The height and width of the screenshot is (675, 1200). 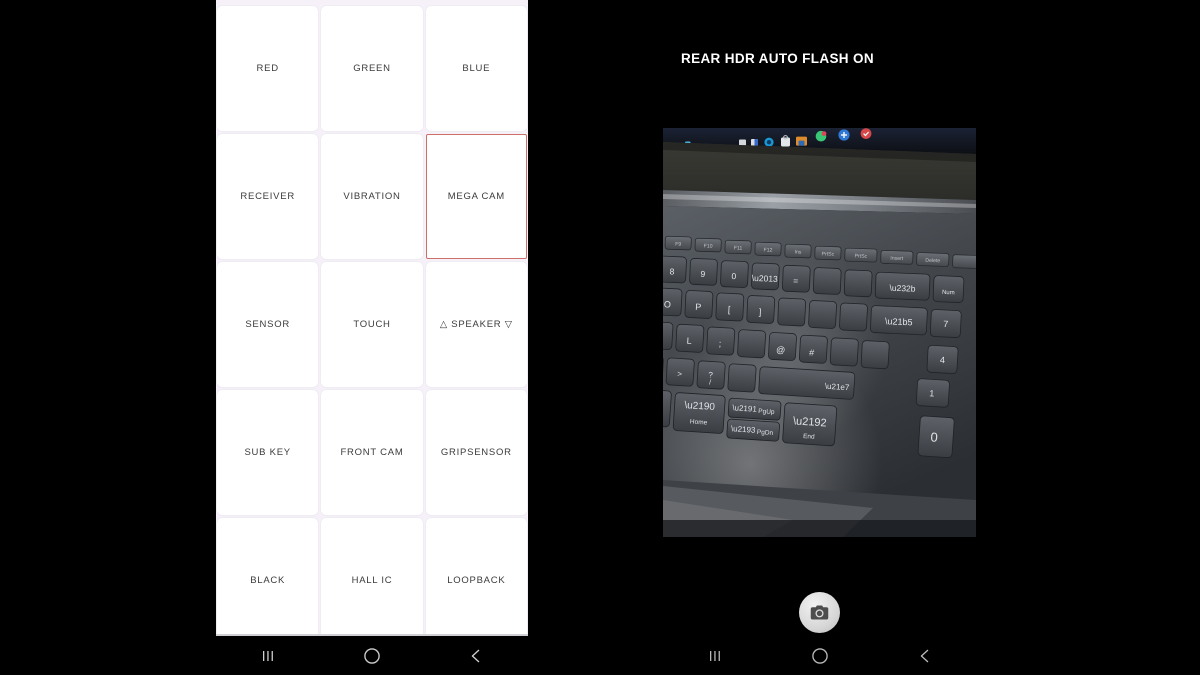 I want to click on right-navigation-bar, so click(x=820, y=655).